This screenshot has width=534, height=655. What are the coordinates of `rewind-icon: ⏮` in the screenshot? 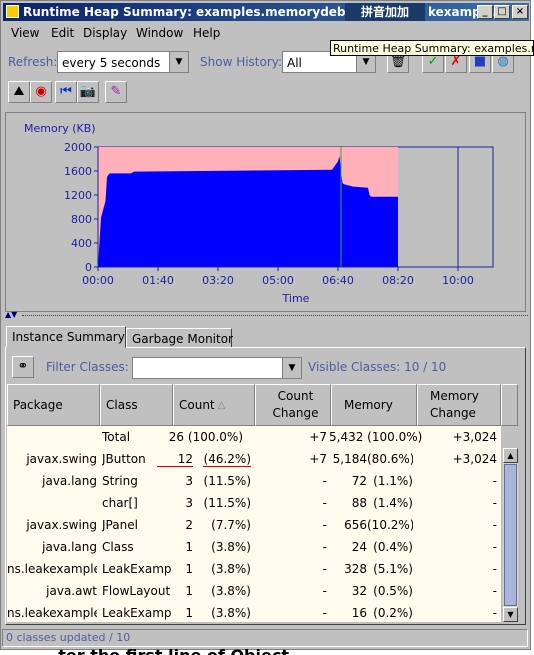 It's located at (66, 92).